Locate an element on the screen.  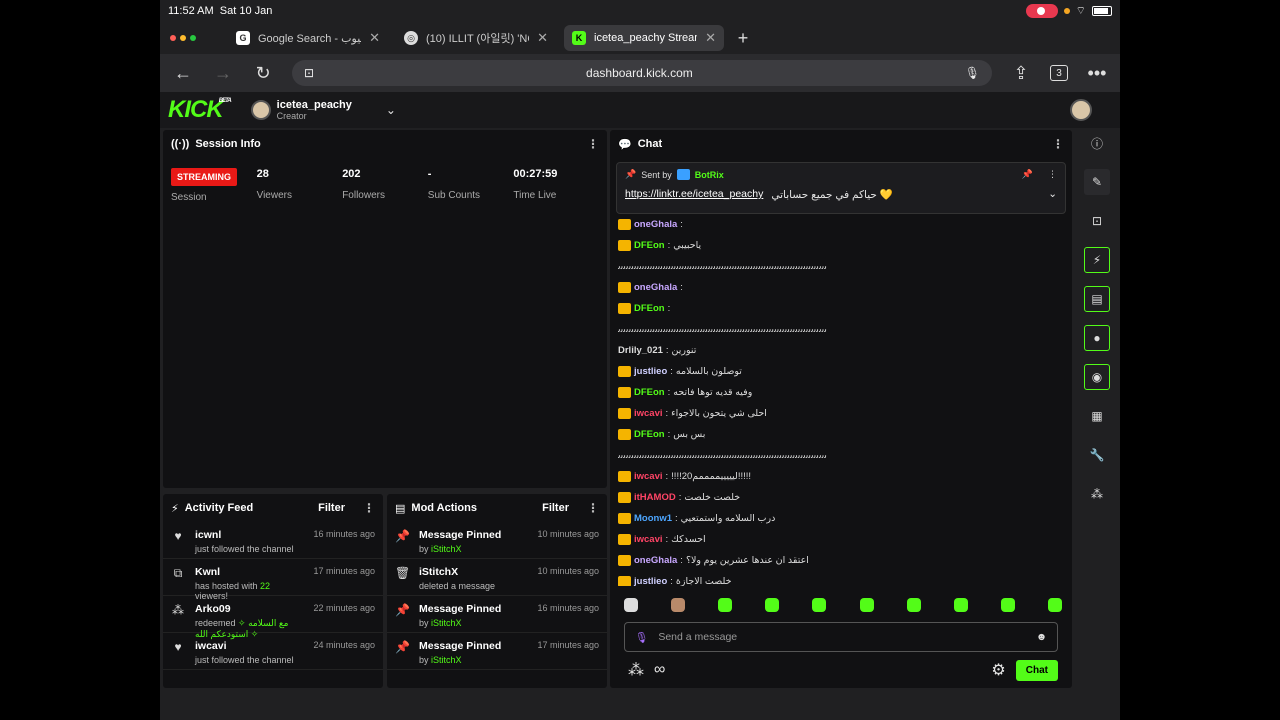
feed-text: just followed the channel is located at coordinates (244, 660).